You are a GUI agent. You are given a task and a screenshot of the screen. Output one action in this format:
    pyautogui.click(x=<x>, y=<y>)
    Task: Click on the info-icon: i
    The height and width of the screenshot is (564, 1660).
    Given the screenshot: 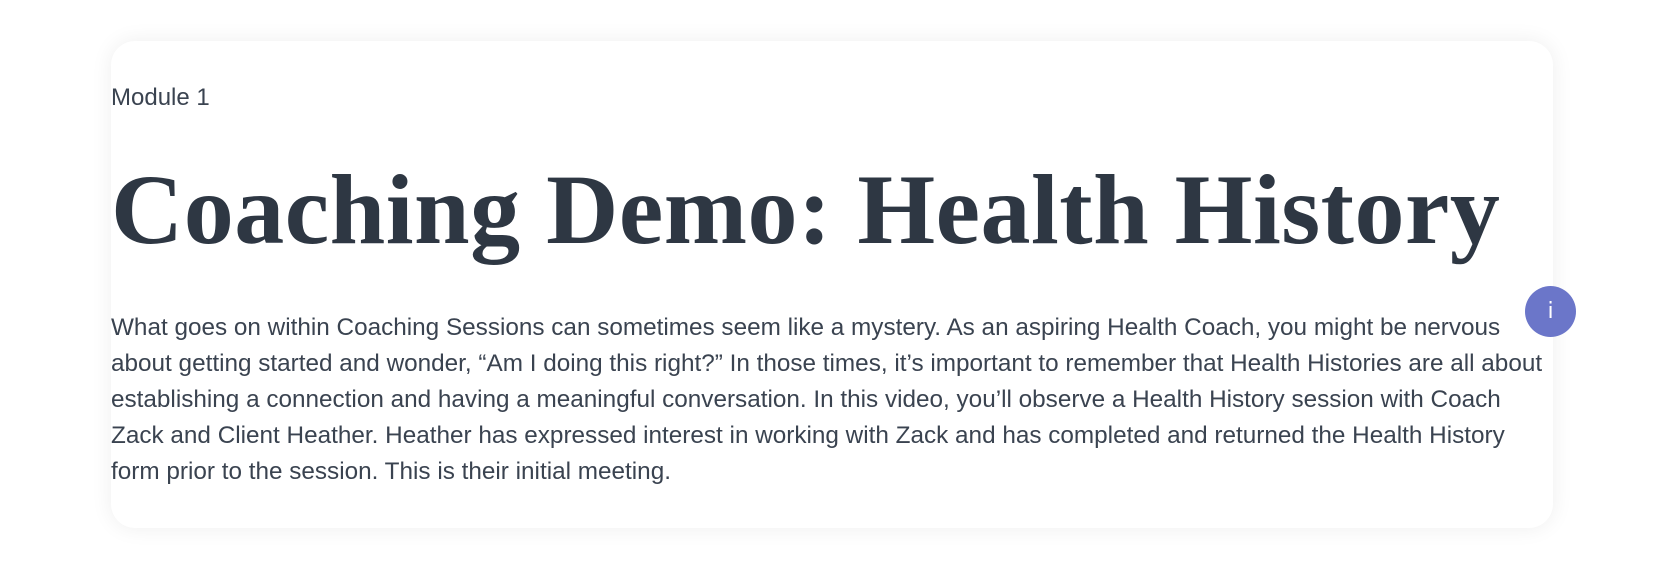 What is the action you would take?
    pyautogui.click(x=1550, y=311)
    